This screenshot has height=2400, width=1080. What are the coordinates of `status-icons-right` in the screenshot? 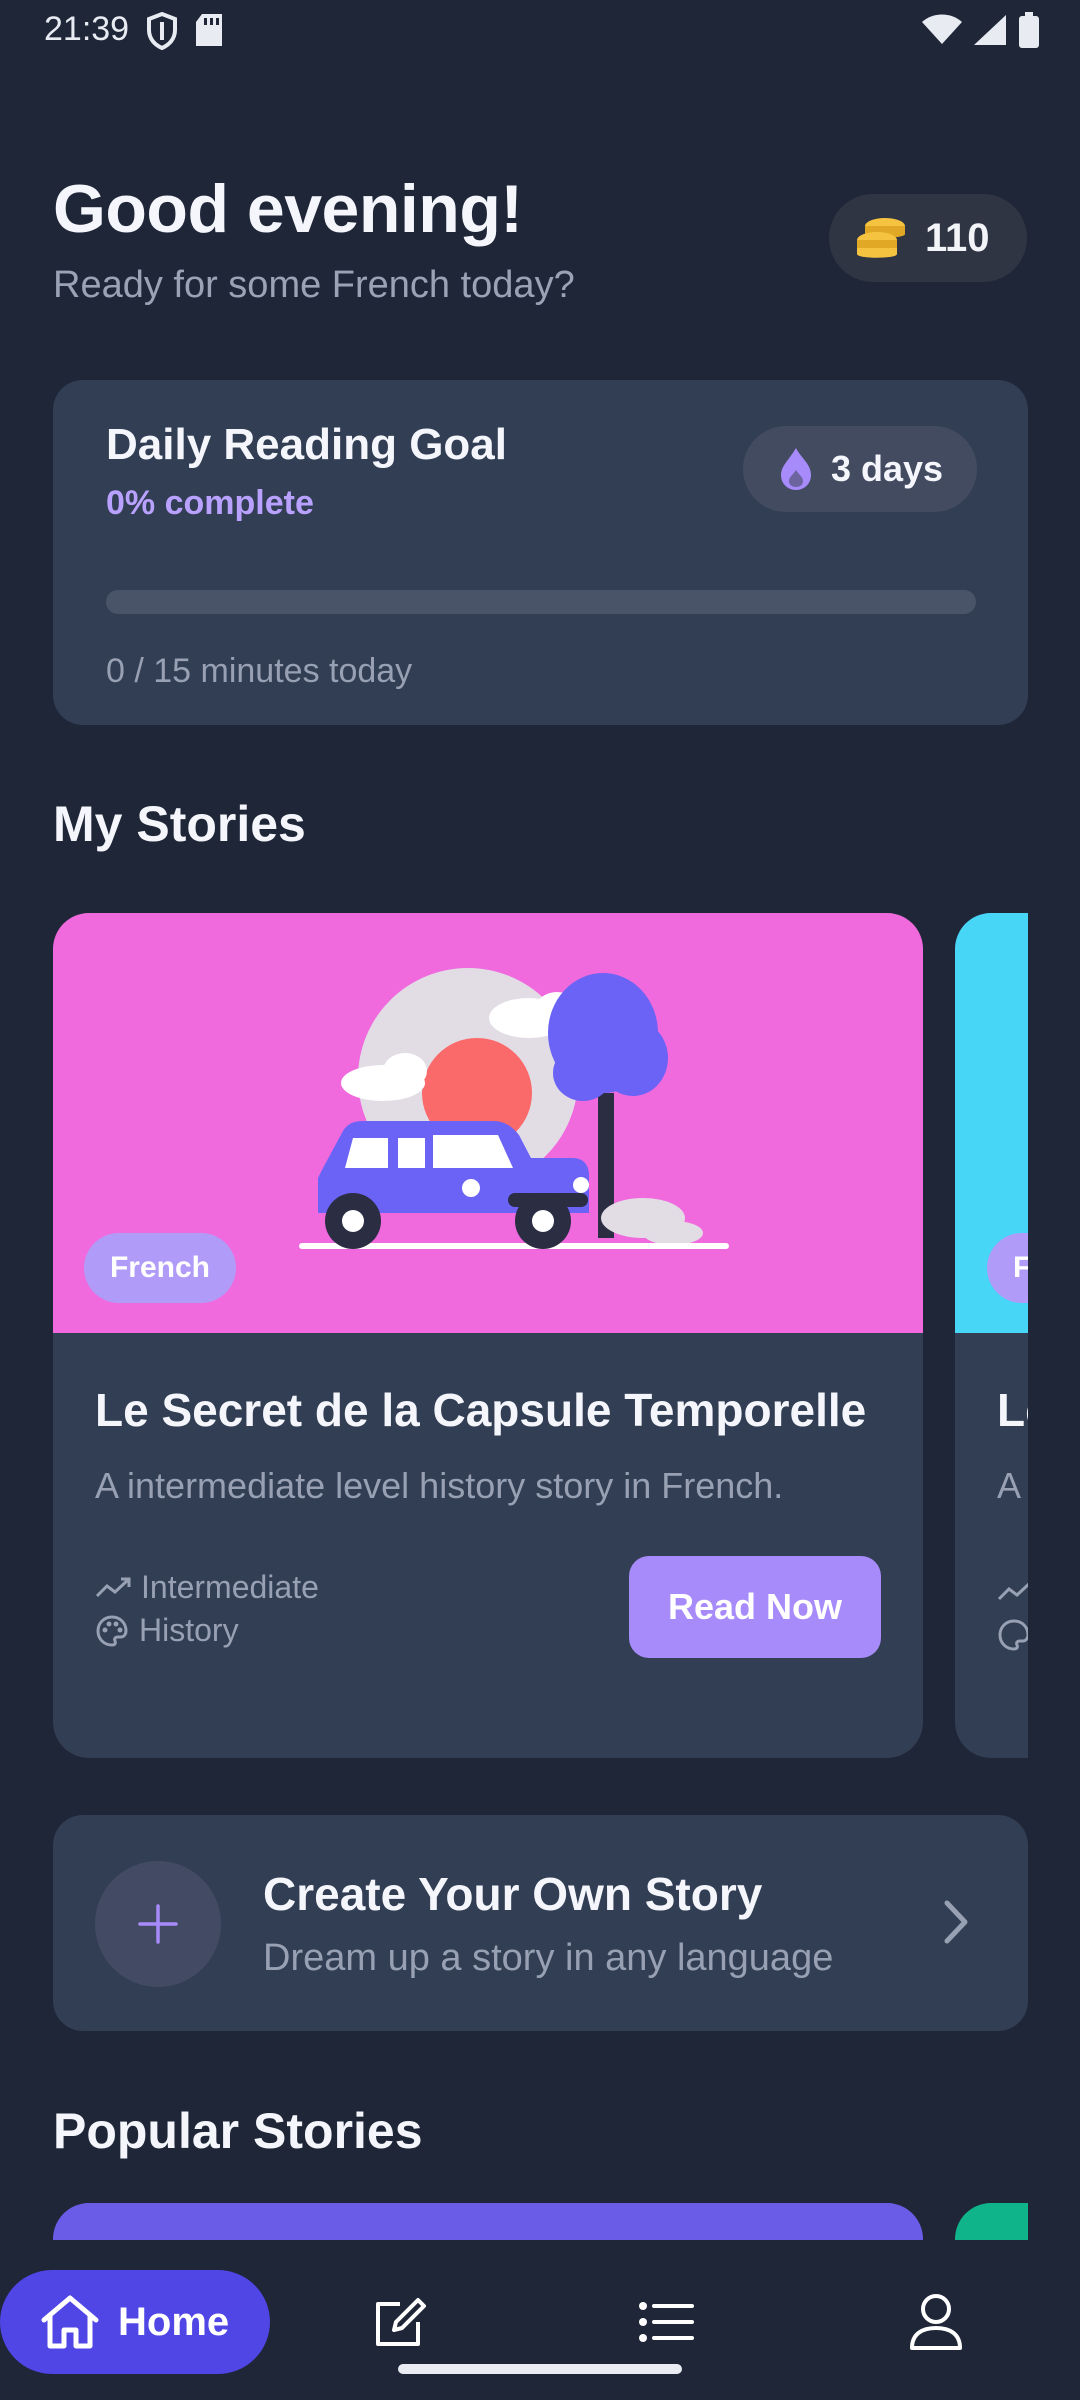 It's located at (981, 30).